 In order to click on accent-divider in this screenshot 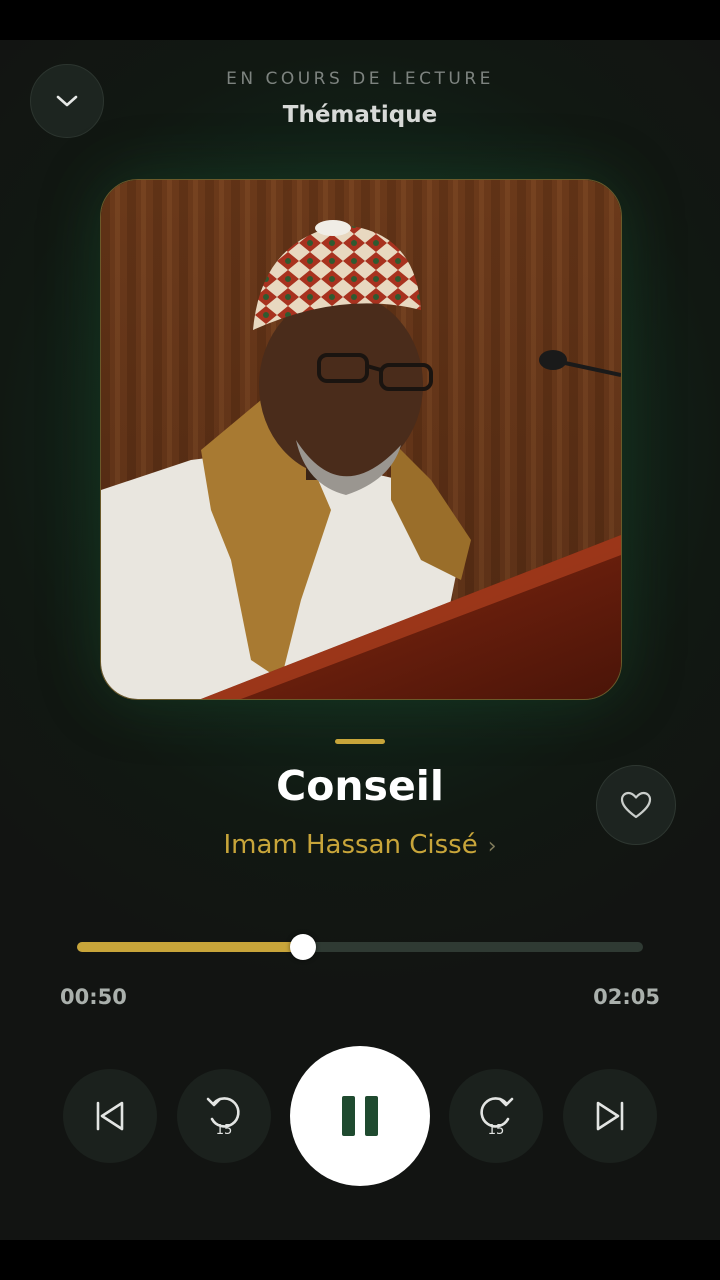, I will do `click(360, 741)`.